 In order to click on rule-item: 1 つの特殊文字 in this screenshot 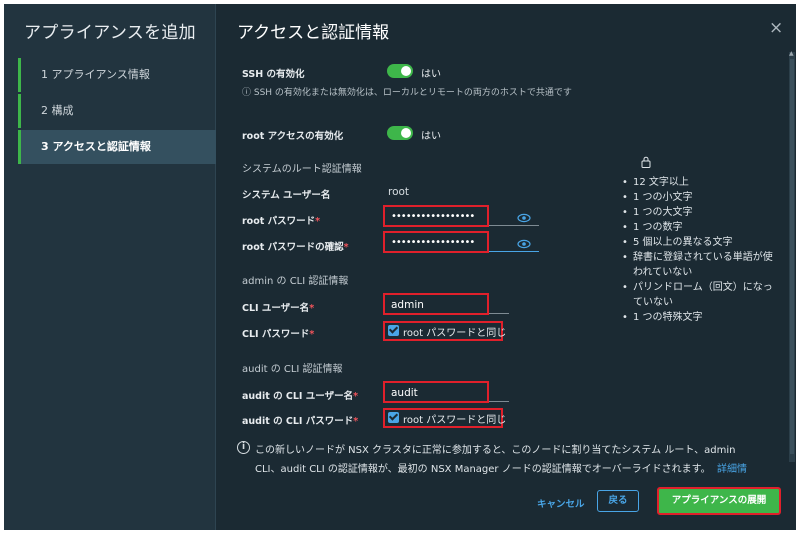, I will do `click(701, 317)`.